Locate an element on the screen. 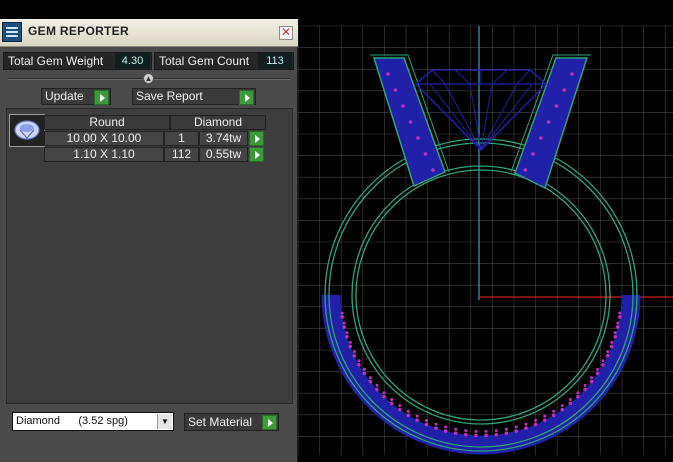  save-report-label: Save Report is located at coordinates (169, 96).